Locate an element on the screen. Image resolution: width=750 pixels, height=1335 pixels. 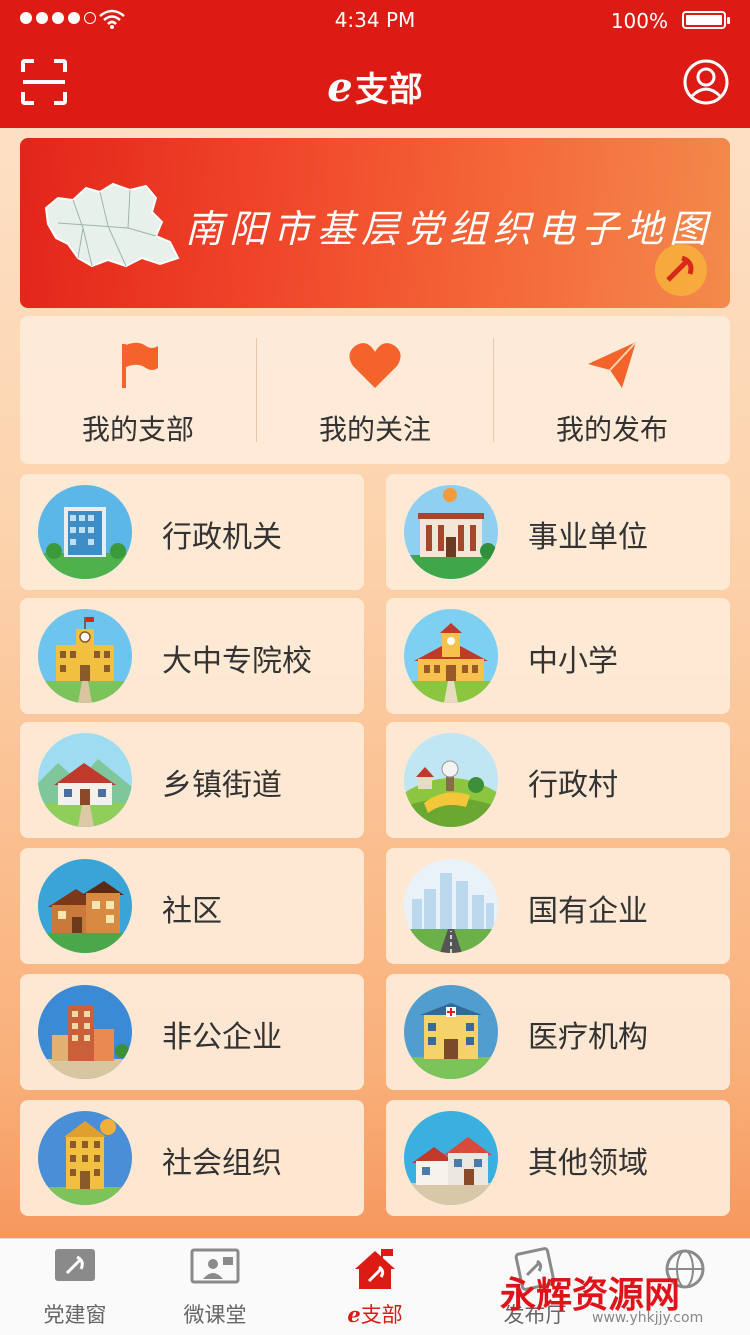
village-icon is located at coordinates (451, 780).